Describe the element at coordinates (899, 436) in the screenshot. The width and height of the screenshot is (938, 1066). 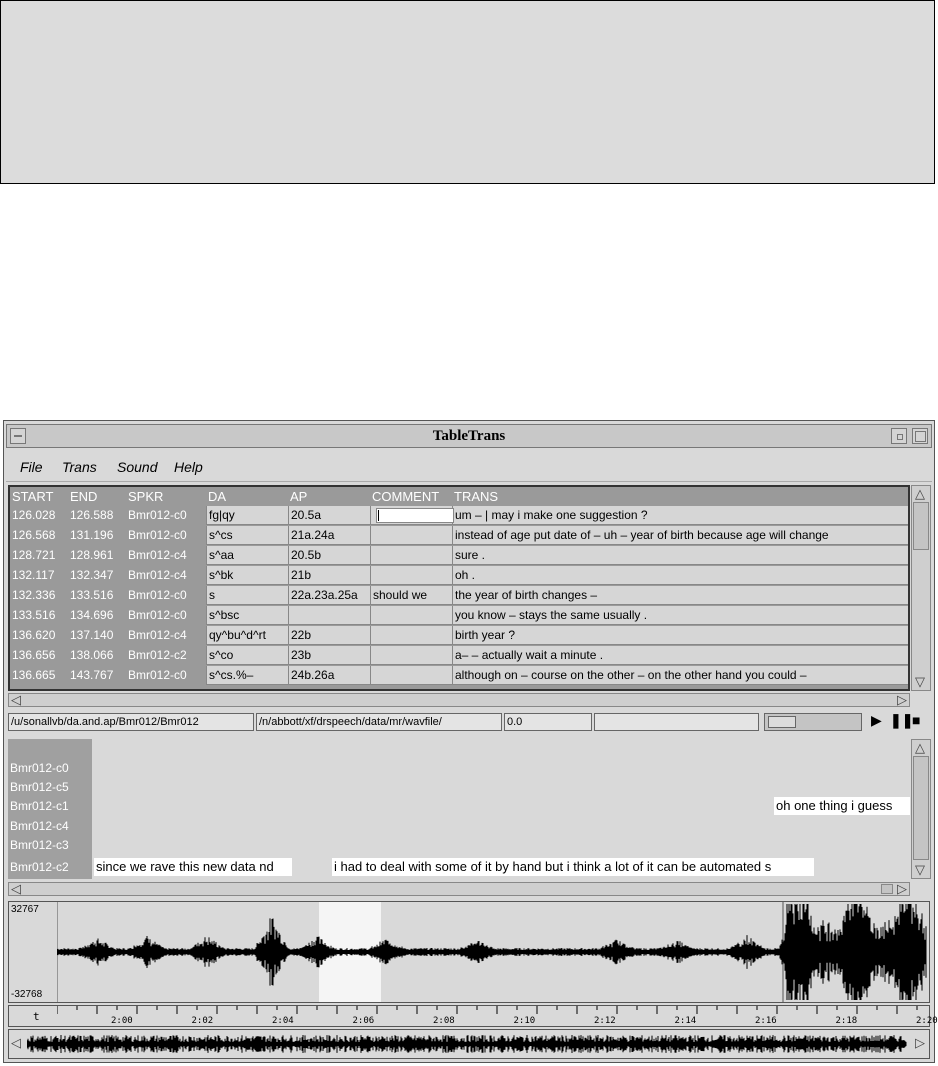
I see `minimize-icon` at that location.